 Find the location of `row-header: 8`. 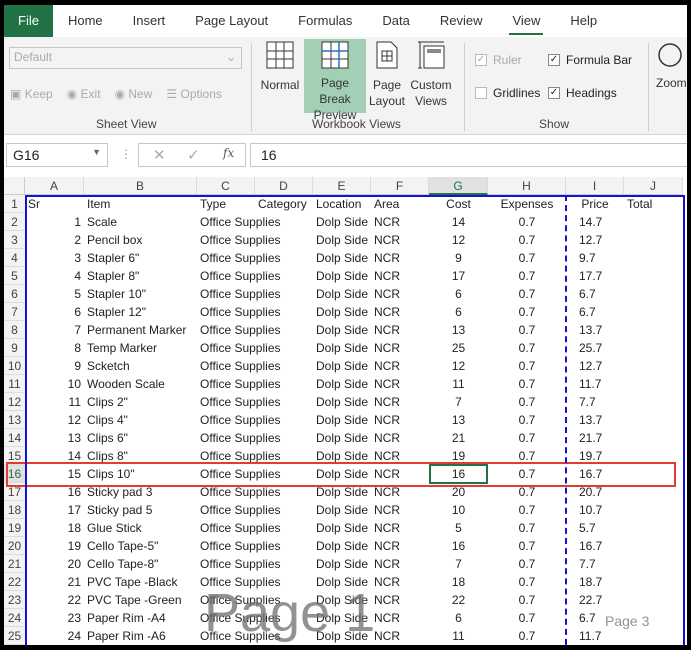

row-header: 8 is located at coordinates (14, 330).